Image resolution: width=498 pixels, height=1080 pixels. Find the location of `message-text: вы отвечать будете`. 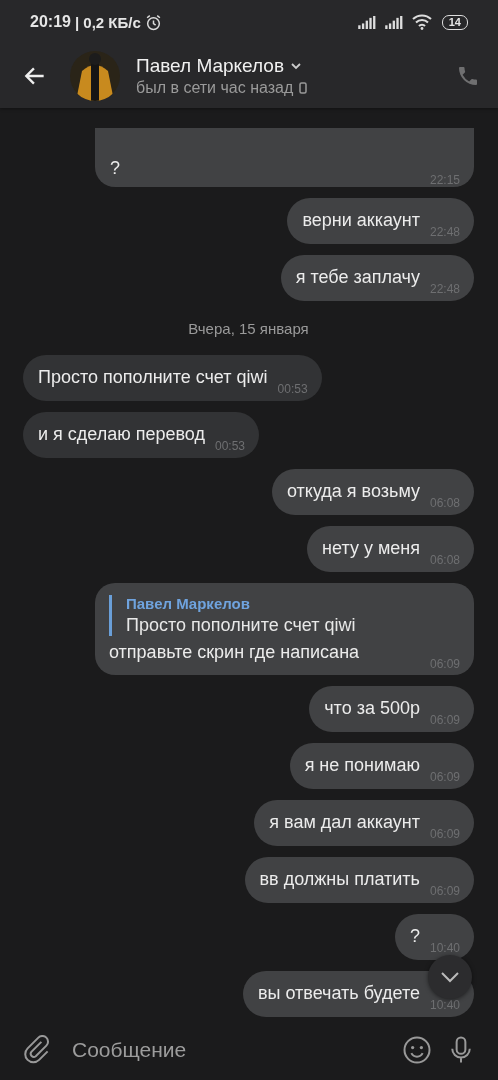

message-text: вы отвечать будете is located at coordinates (338, 993).